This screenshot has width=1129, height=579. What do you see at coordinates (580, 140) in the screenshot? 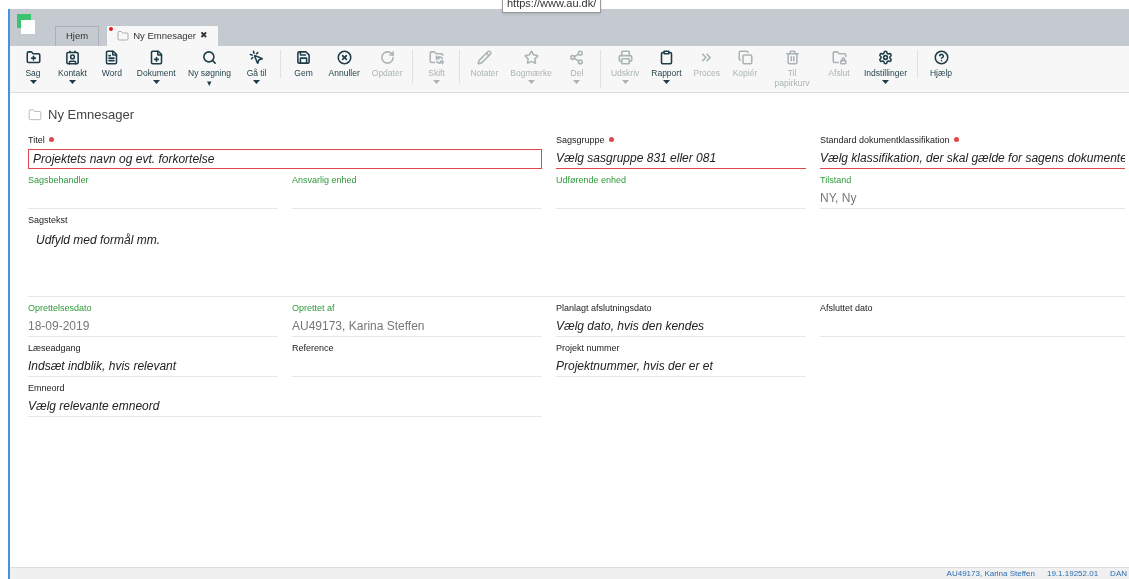
I see `field-label: Sagsgruppe` at bounding box center [580, 140].